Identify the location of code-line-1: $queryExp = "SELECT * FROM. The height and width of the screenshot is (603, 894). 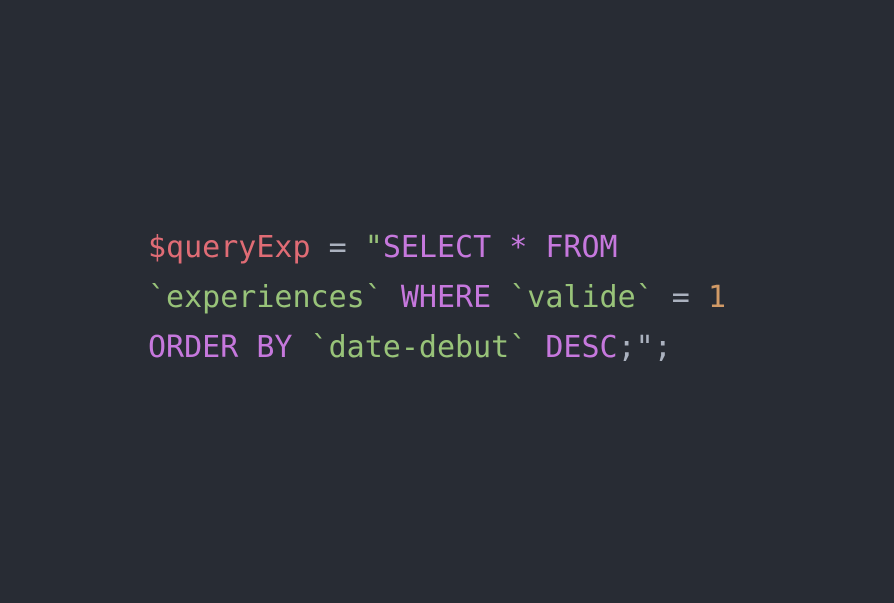
(437, 248).